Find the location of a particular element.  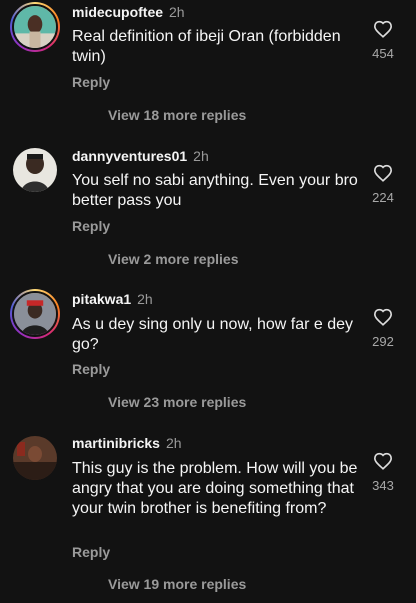

comment-header: midecupoftee 2h is located at coordinates (128, 12).